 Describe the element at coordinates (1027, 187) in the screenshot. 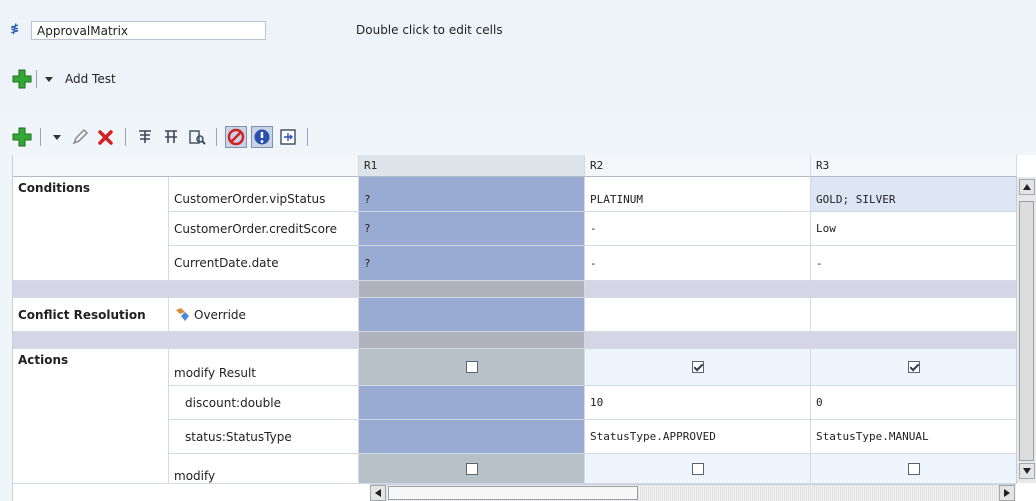

I see `scroll-up-arrow-icon` at that location.